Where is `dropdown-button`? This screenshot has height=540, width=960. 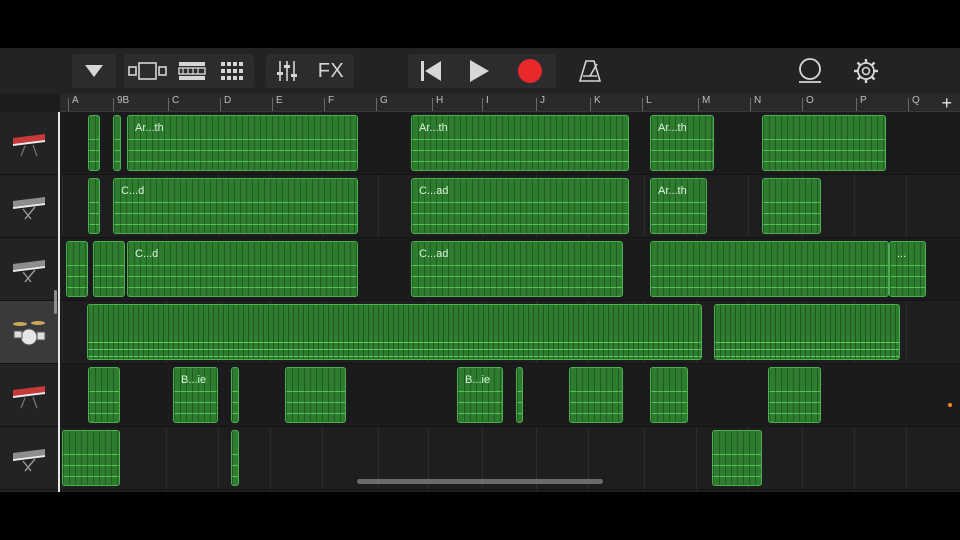 dropdown-button is located at coordinates (94, 71).